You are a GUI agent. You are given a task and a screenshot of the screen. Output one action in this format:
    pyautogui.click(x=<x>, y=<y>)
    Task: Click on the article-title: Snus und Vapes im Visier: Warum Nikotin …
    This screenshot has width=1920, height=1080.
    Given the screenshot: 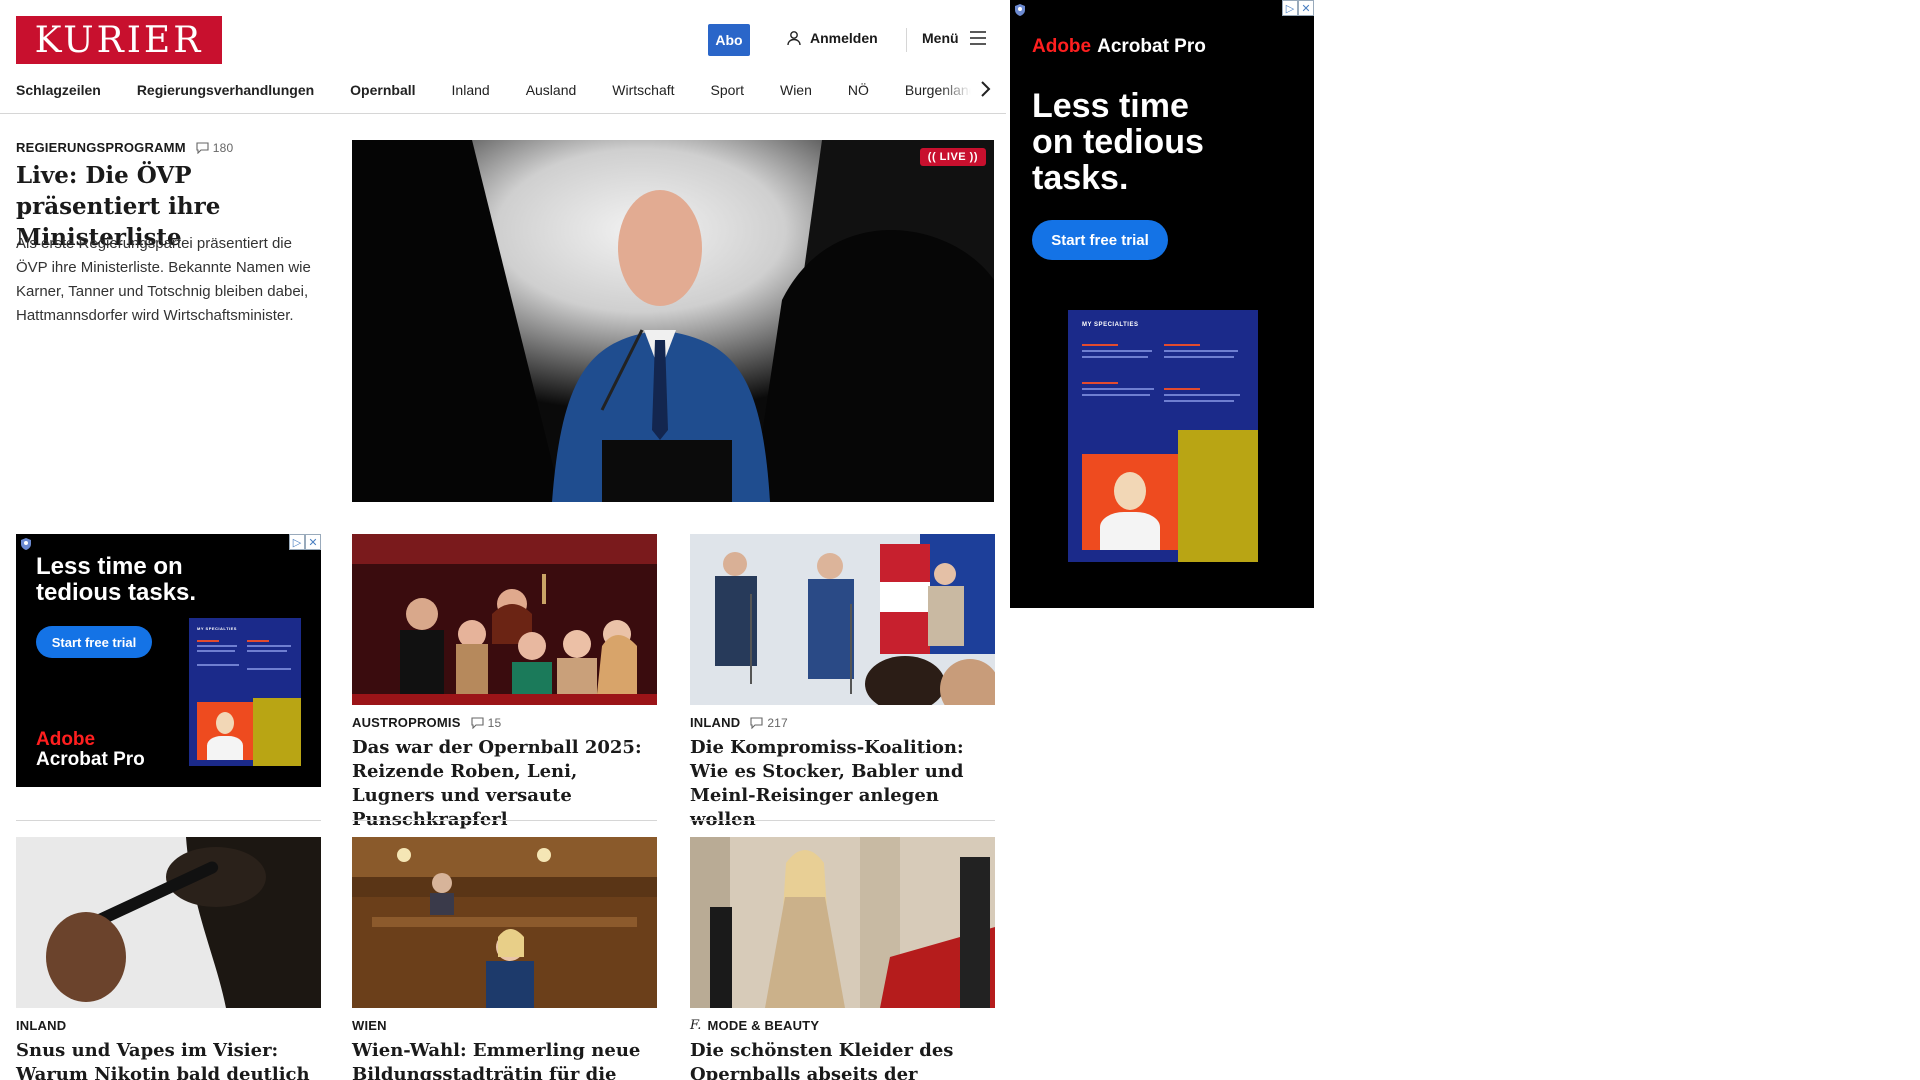 What is the action you would take?
    pyautogui.click(x=168, y=1059)
    